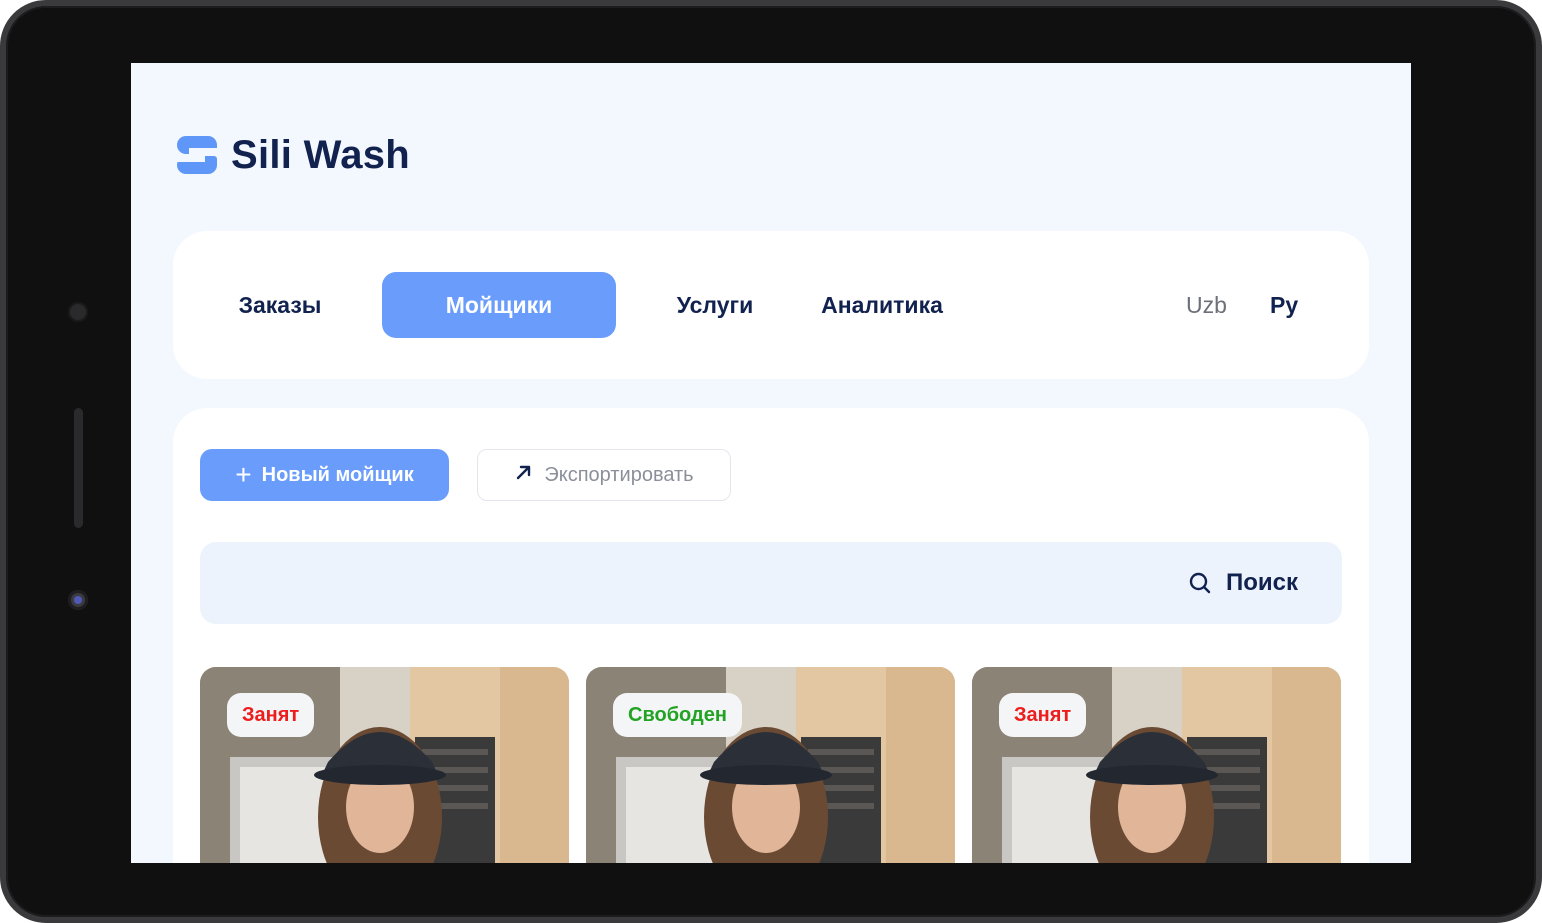 The width and height of the screenshot is (1542, 923). What do you see at coordinates (78, 600) in the screenshot?
I see `camera-lens` at bounding box center [78, 600].